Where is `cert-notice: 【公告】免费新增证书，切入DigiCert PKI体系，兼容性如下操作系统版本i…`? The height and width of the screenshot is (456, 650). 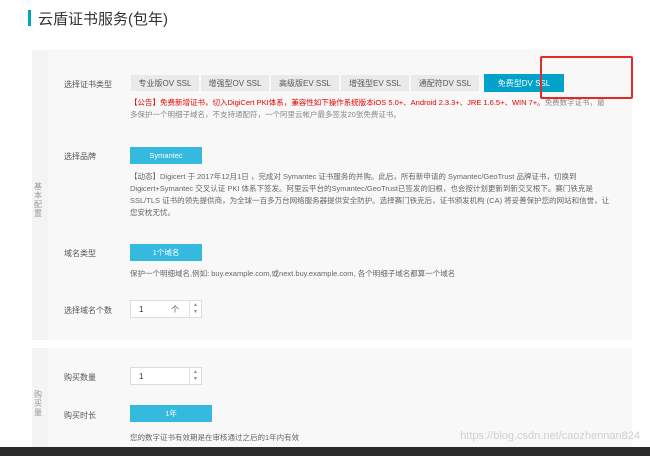
cert-notice: 【公告】免费新增证书，切入DigiCert PKI体系，兼容性如下操作系统版本i… is located at coordinates (370, 109).